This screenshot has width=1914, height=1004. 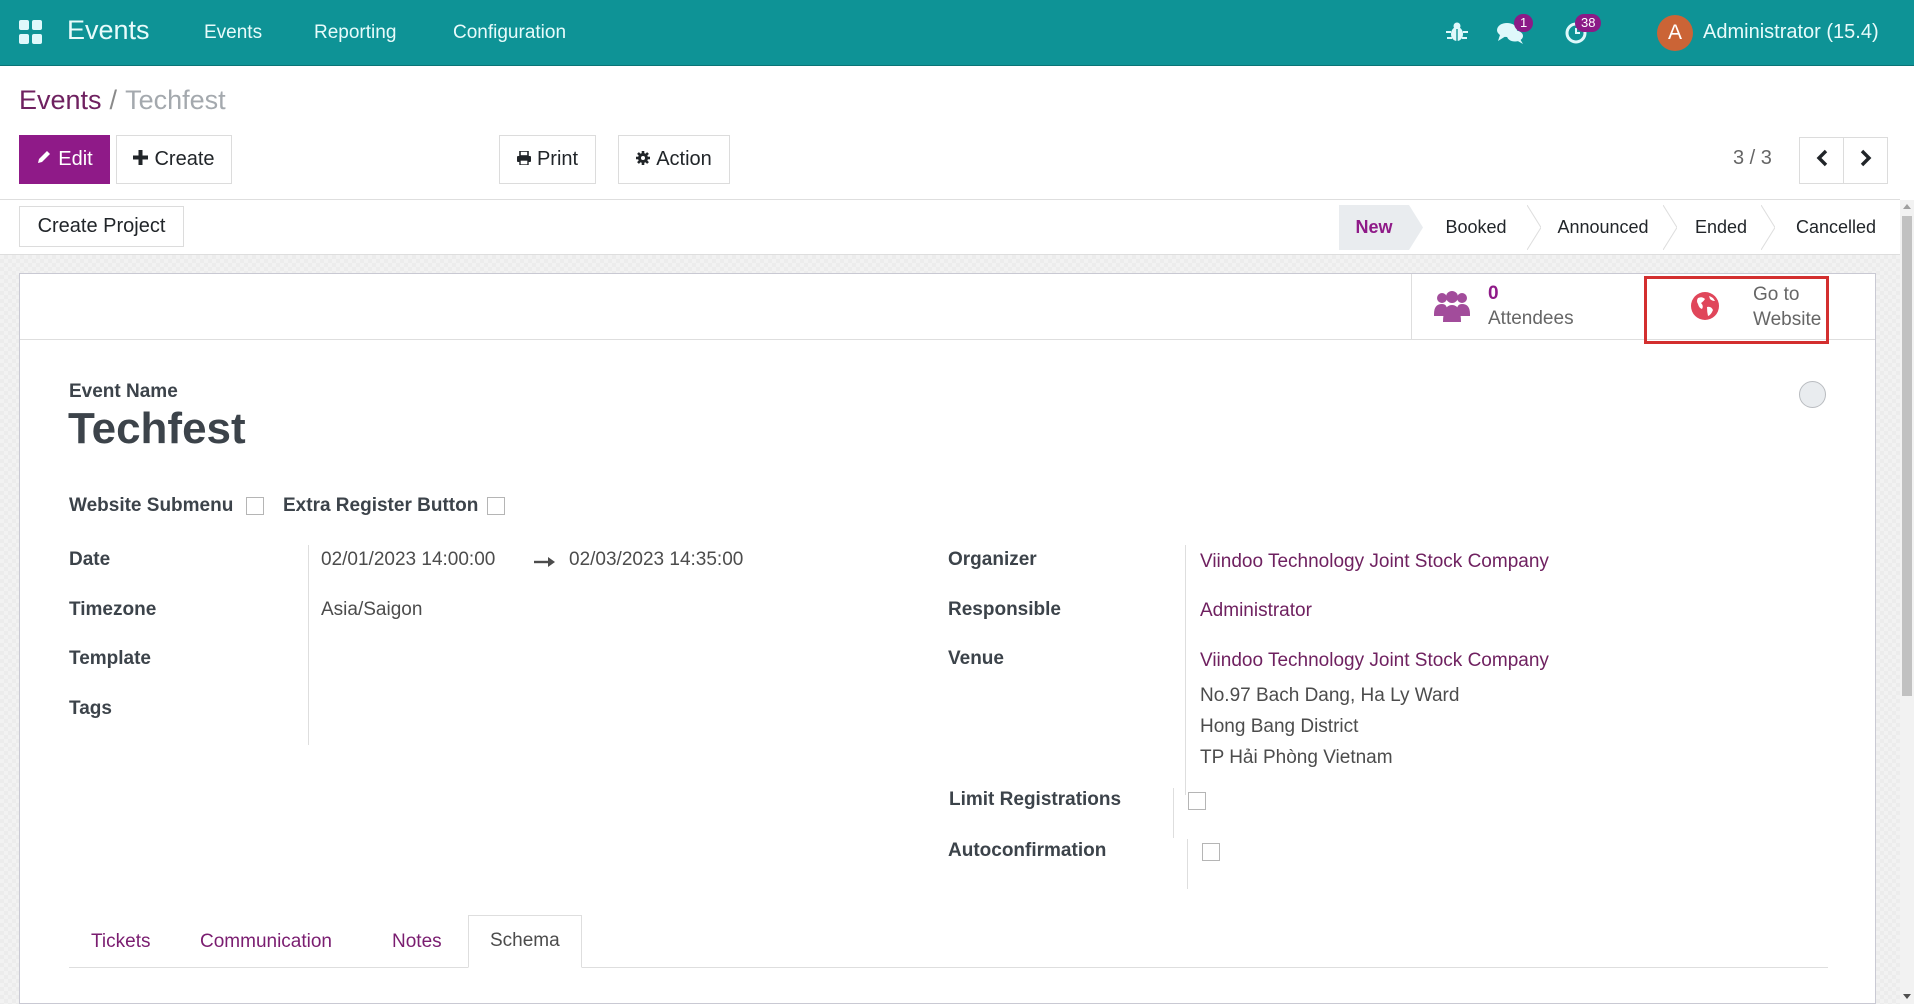 I want to click on venue-address-line: No.97 Bach Dang, Ha Ly Ward, so click(x=1330, y=695).